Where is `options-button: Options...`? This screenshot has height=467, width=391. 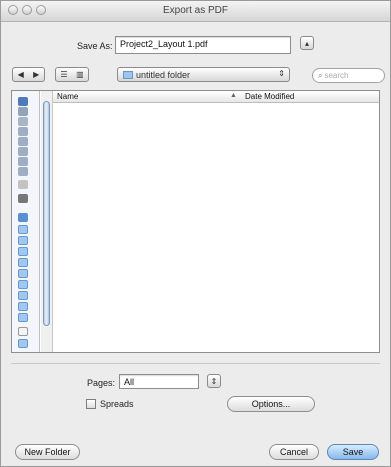 options-button: Options... is located at coordinates (271, 404).